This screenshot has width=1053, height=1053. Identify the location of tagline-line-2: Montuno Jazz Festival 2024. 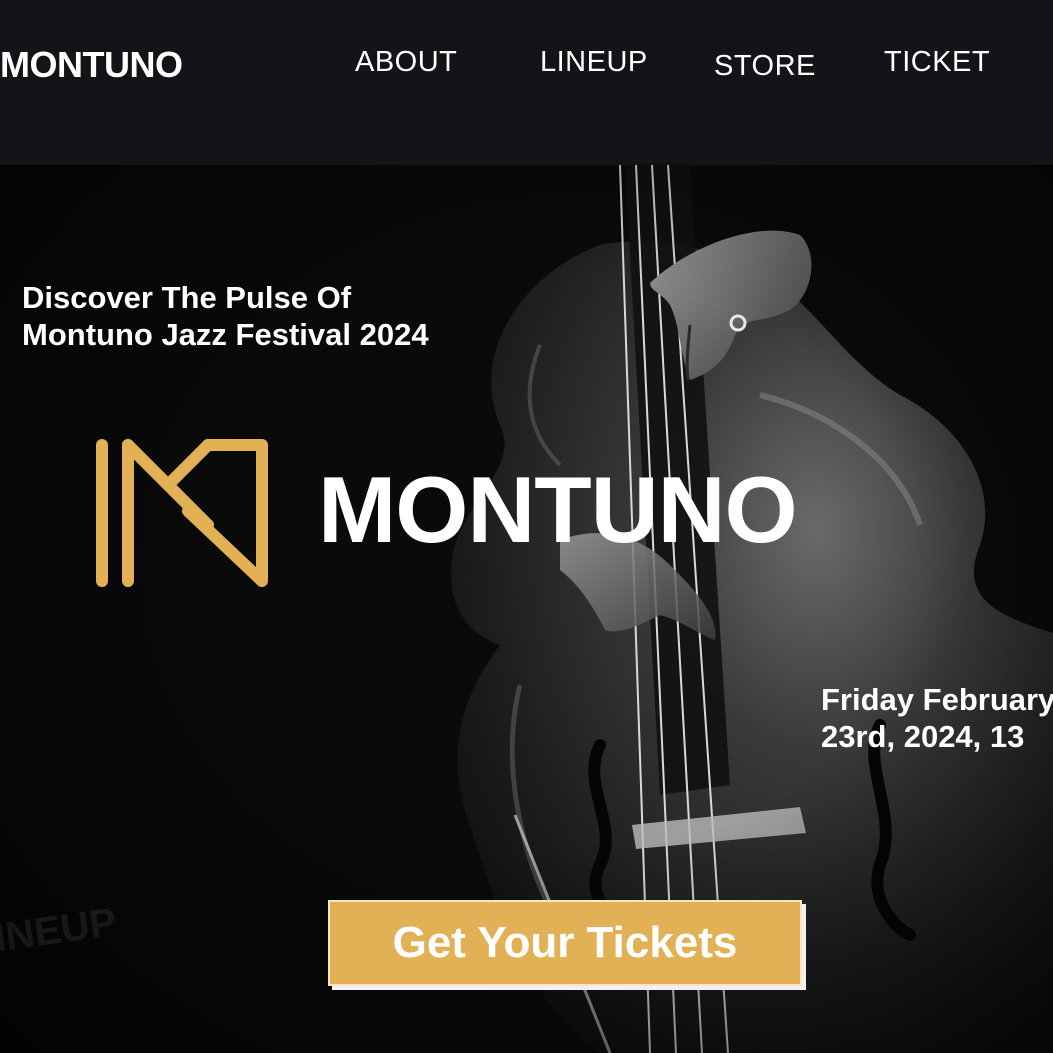
(225, 334).